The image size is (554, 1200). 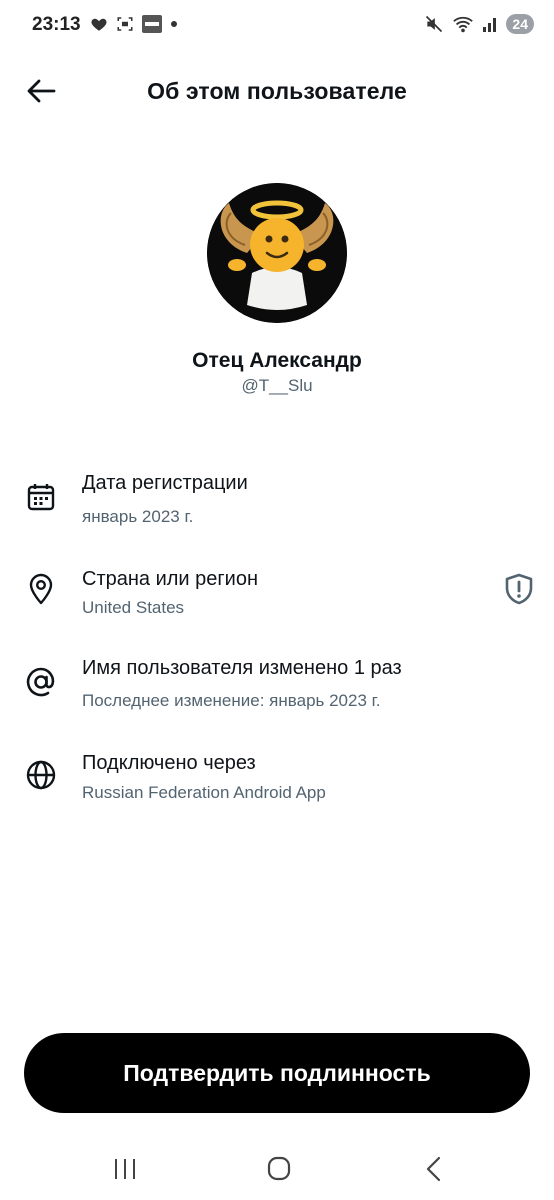 I want to click on avatar, so click(x=277, y=253).